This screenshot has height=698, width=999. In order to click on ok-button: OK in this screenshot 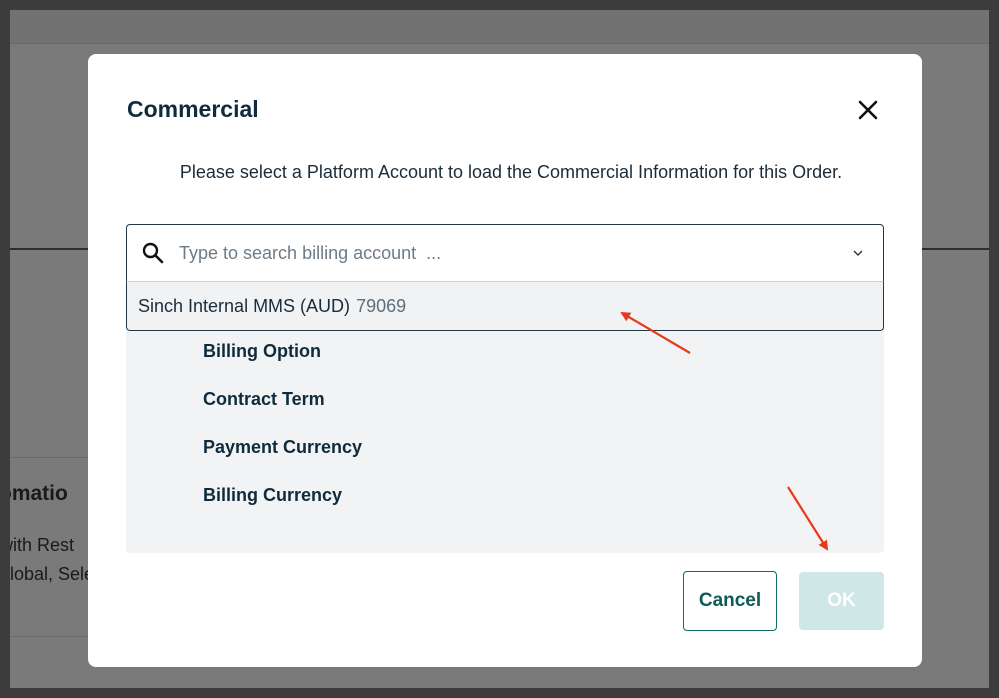, I will do `click(841, 601)`.